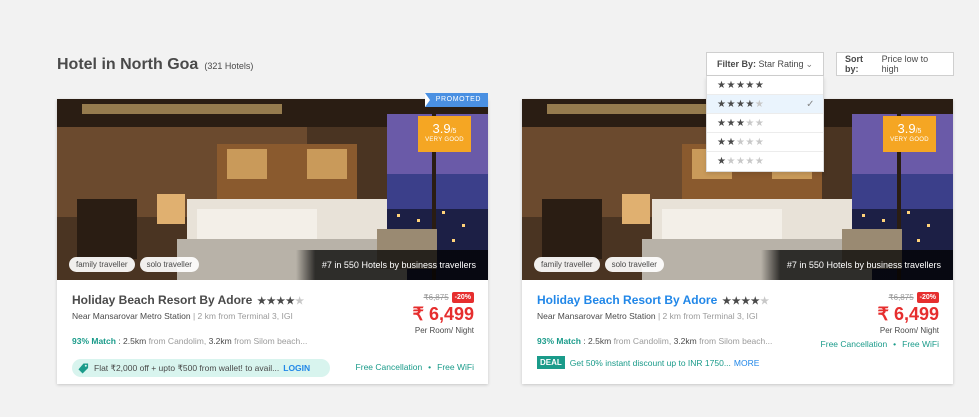 This screenshot has width=979, height=417. Describe the element at coordinates (781, 64) in the screenshot. I see `filter-value: Star Rating` at that location.